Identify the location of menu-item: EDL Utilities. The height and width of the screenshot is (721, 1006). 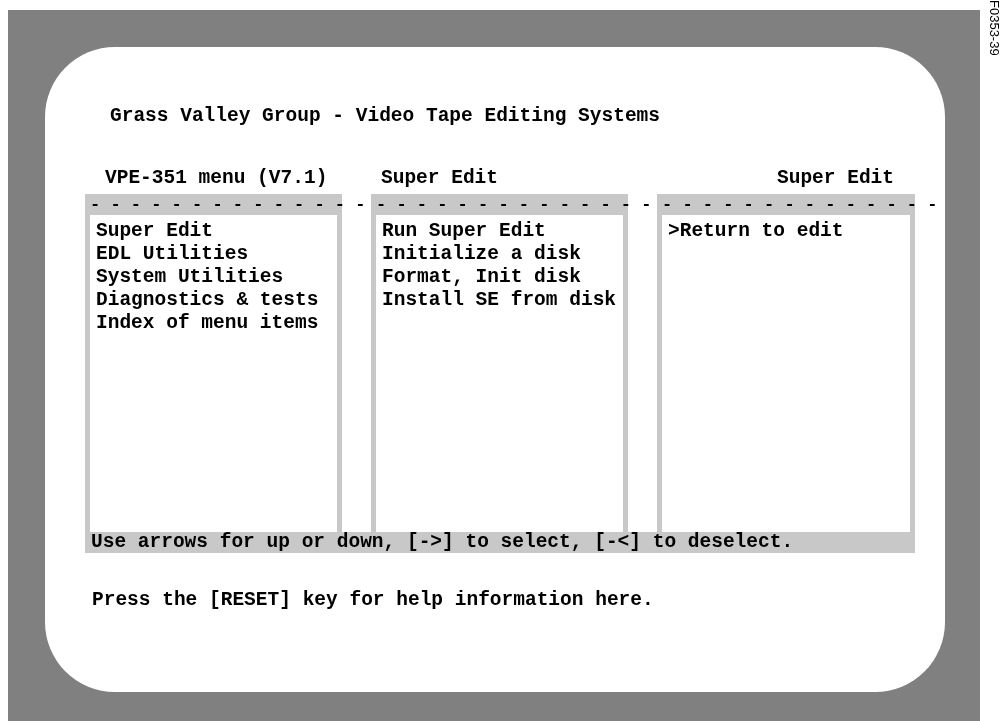
(216, 254).